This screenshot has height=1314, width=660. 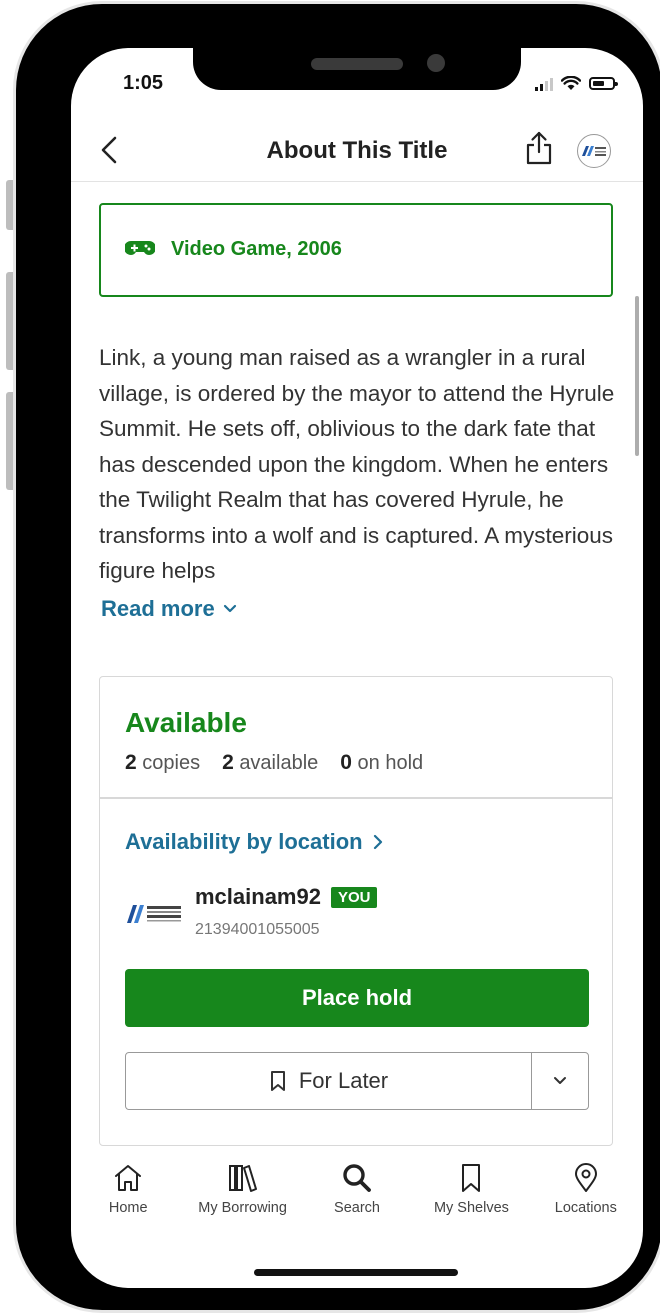 I want to click on shelf-dropdown-button, so click(x=559, y=1081).